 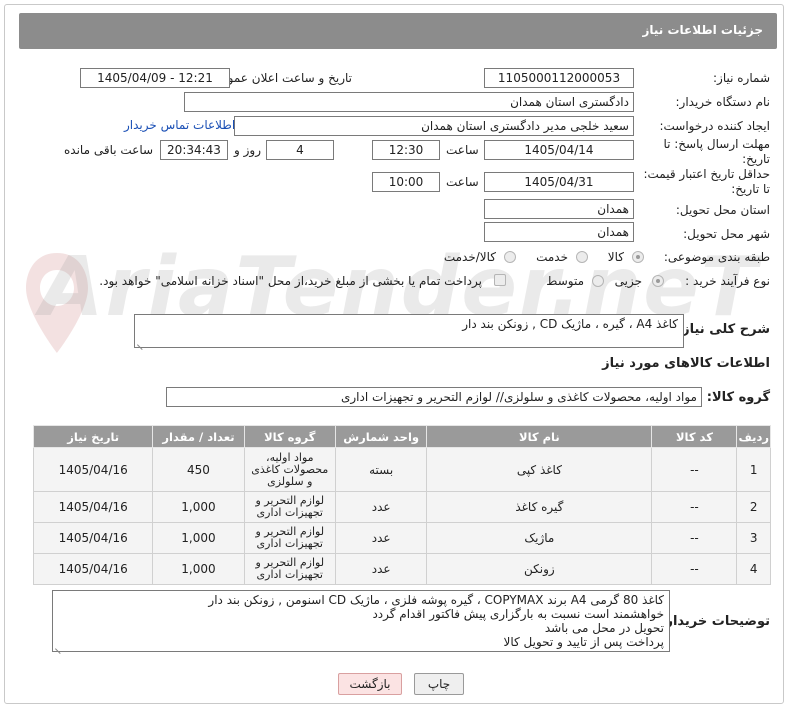 I want to click on buyer-notes-label: توضیحات خریدار:, so click(x=715, y=621).